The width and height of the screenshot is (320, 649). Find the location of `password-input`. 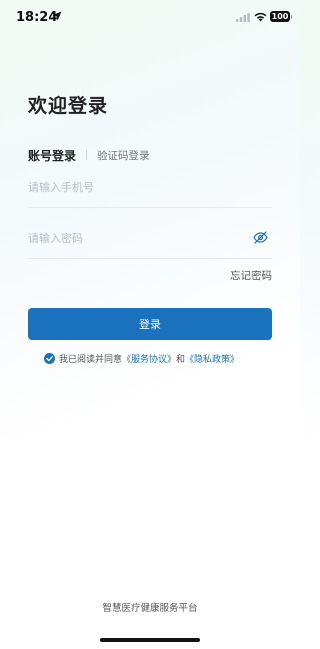

password-input is located at coordinates (133, 238).